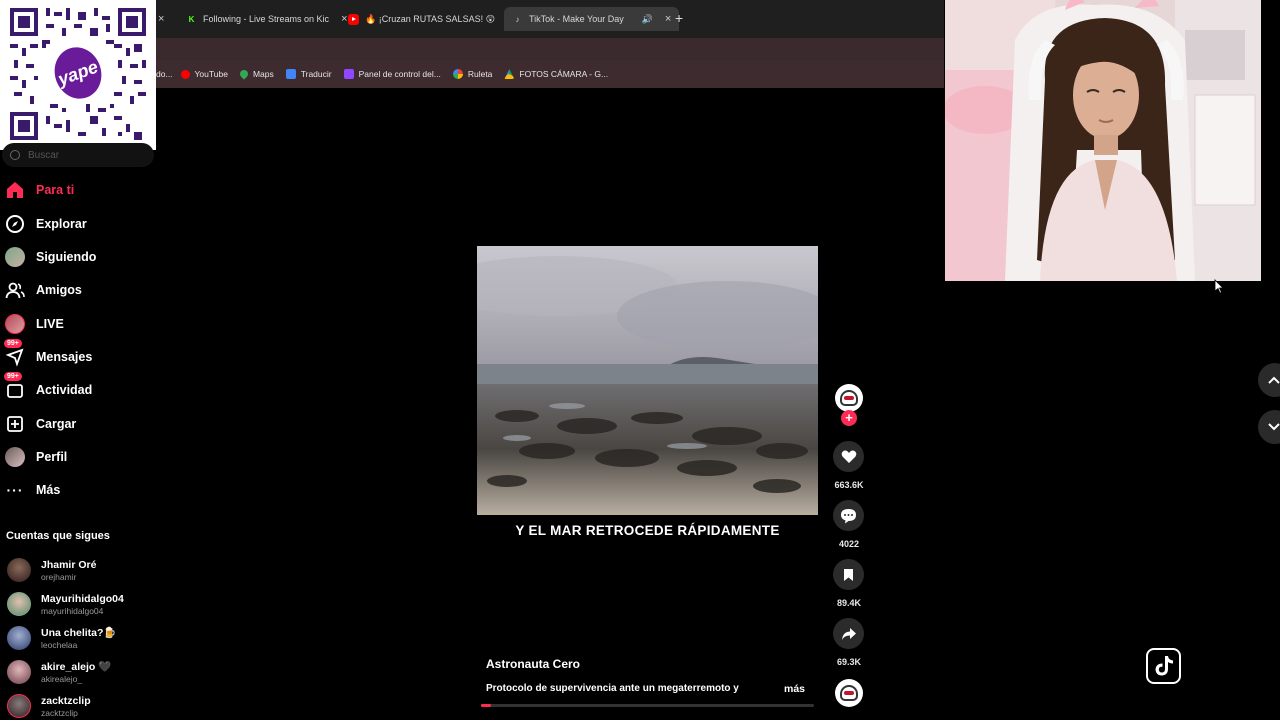  I want to click on tab-tiktok: ♪ TikTok - Make Your Day 🔊 ×, so click(592, 19).